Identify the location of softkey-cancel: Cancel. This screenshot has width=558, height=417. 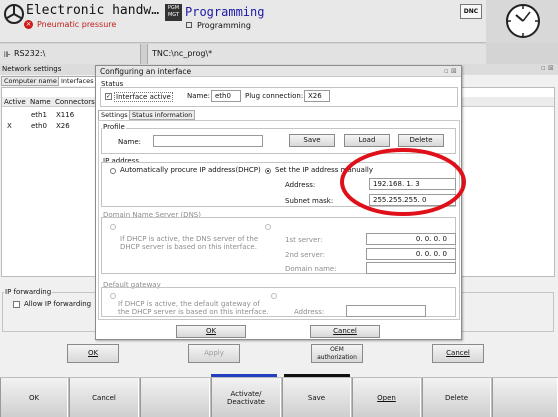
(104, 397).